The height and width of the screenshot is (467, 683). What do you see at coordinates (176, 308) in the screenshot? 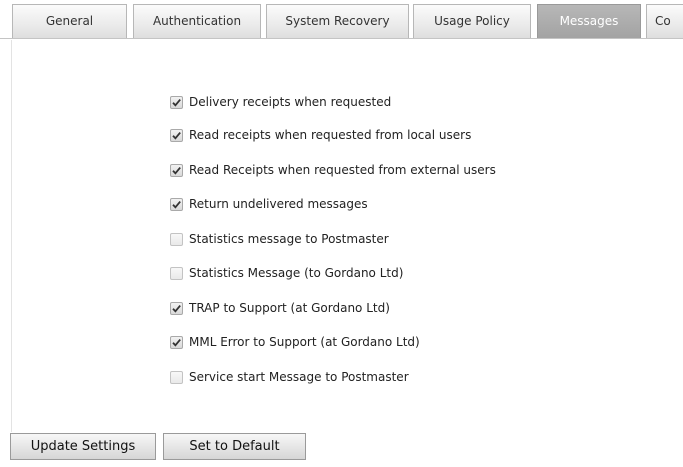
I see `checkbox-trap-support` at bounding box center [176, 308].